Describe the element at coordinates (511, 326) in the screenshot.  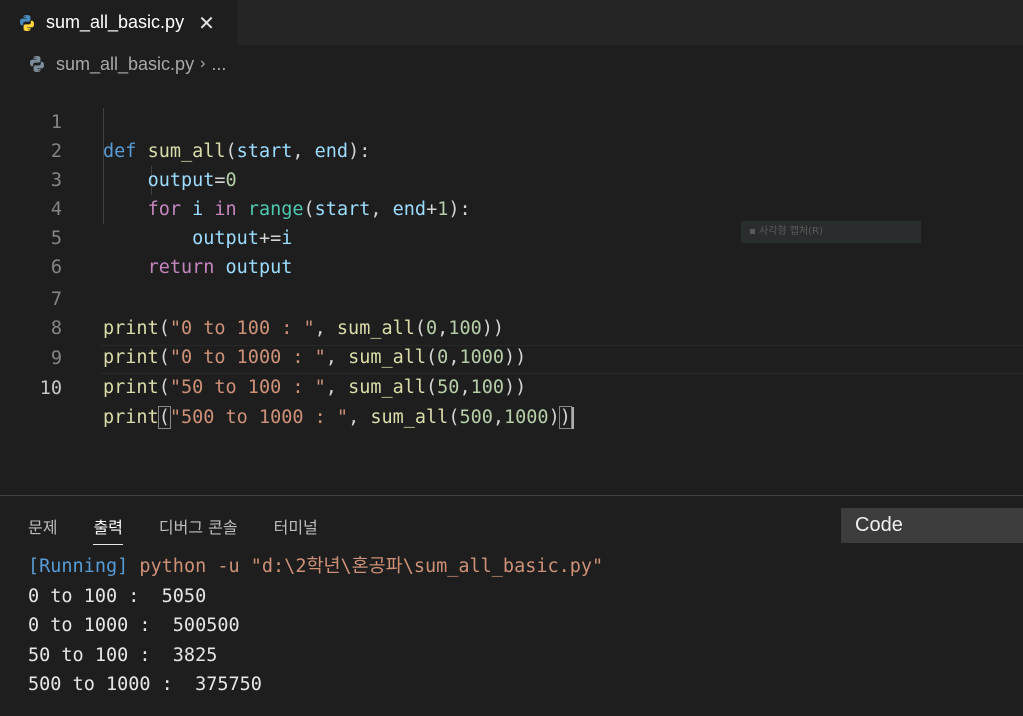
I see `code-line: 8 print("0 to 1000 : ", sum_all(0,1000))` at that location.